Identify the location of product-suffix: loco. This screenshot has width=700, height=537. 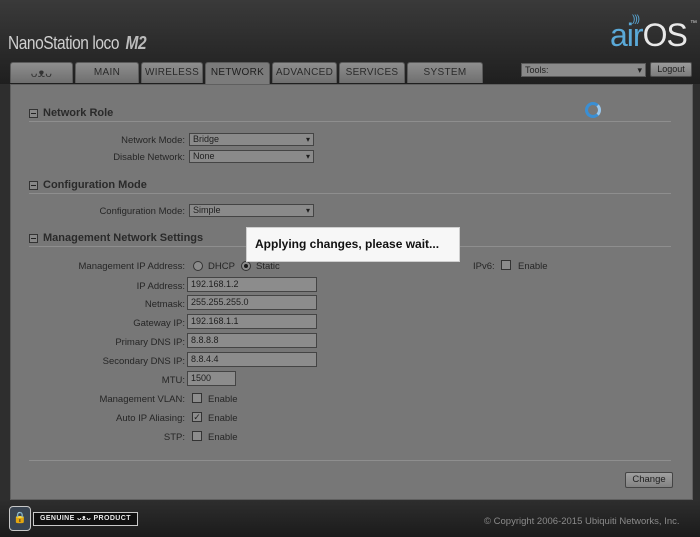
(106, 43).